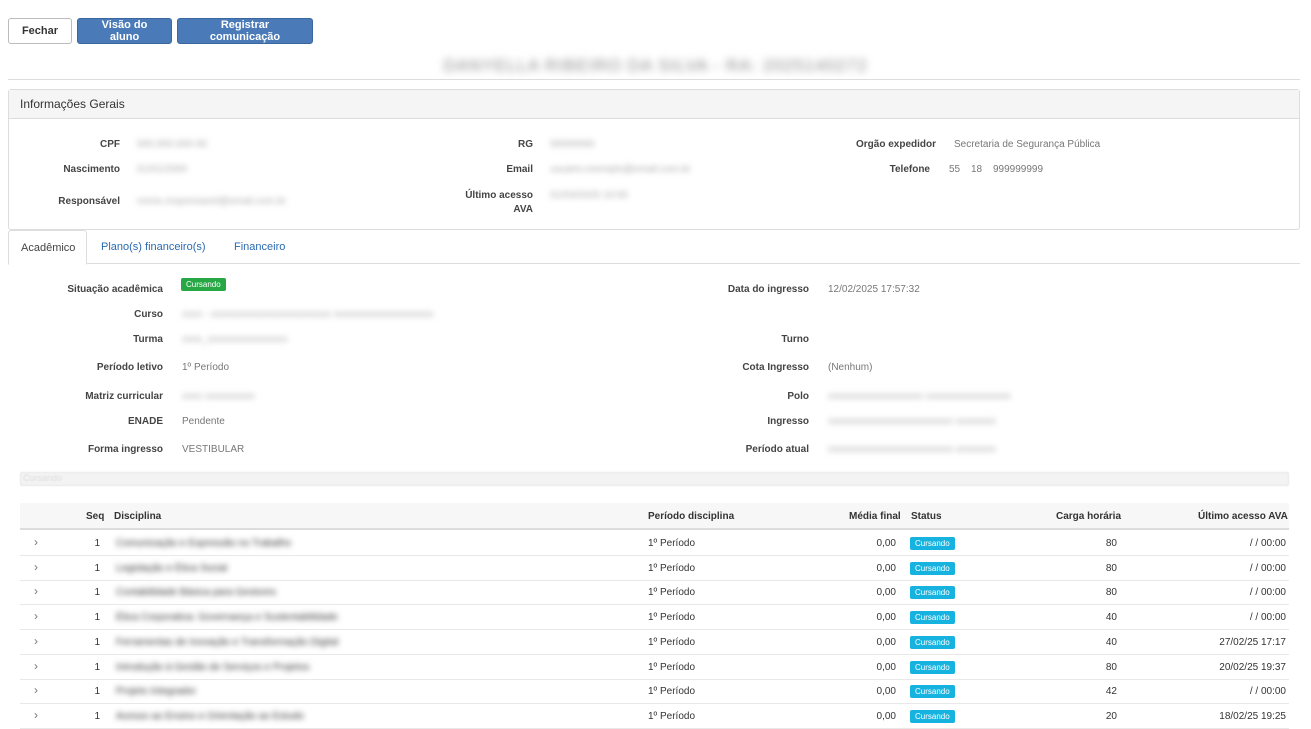  I want to click on th-periodo: Período disciplina, so click(691, 516).